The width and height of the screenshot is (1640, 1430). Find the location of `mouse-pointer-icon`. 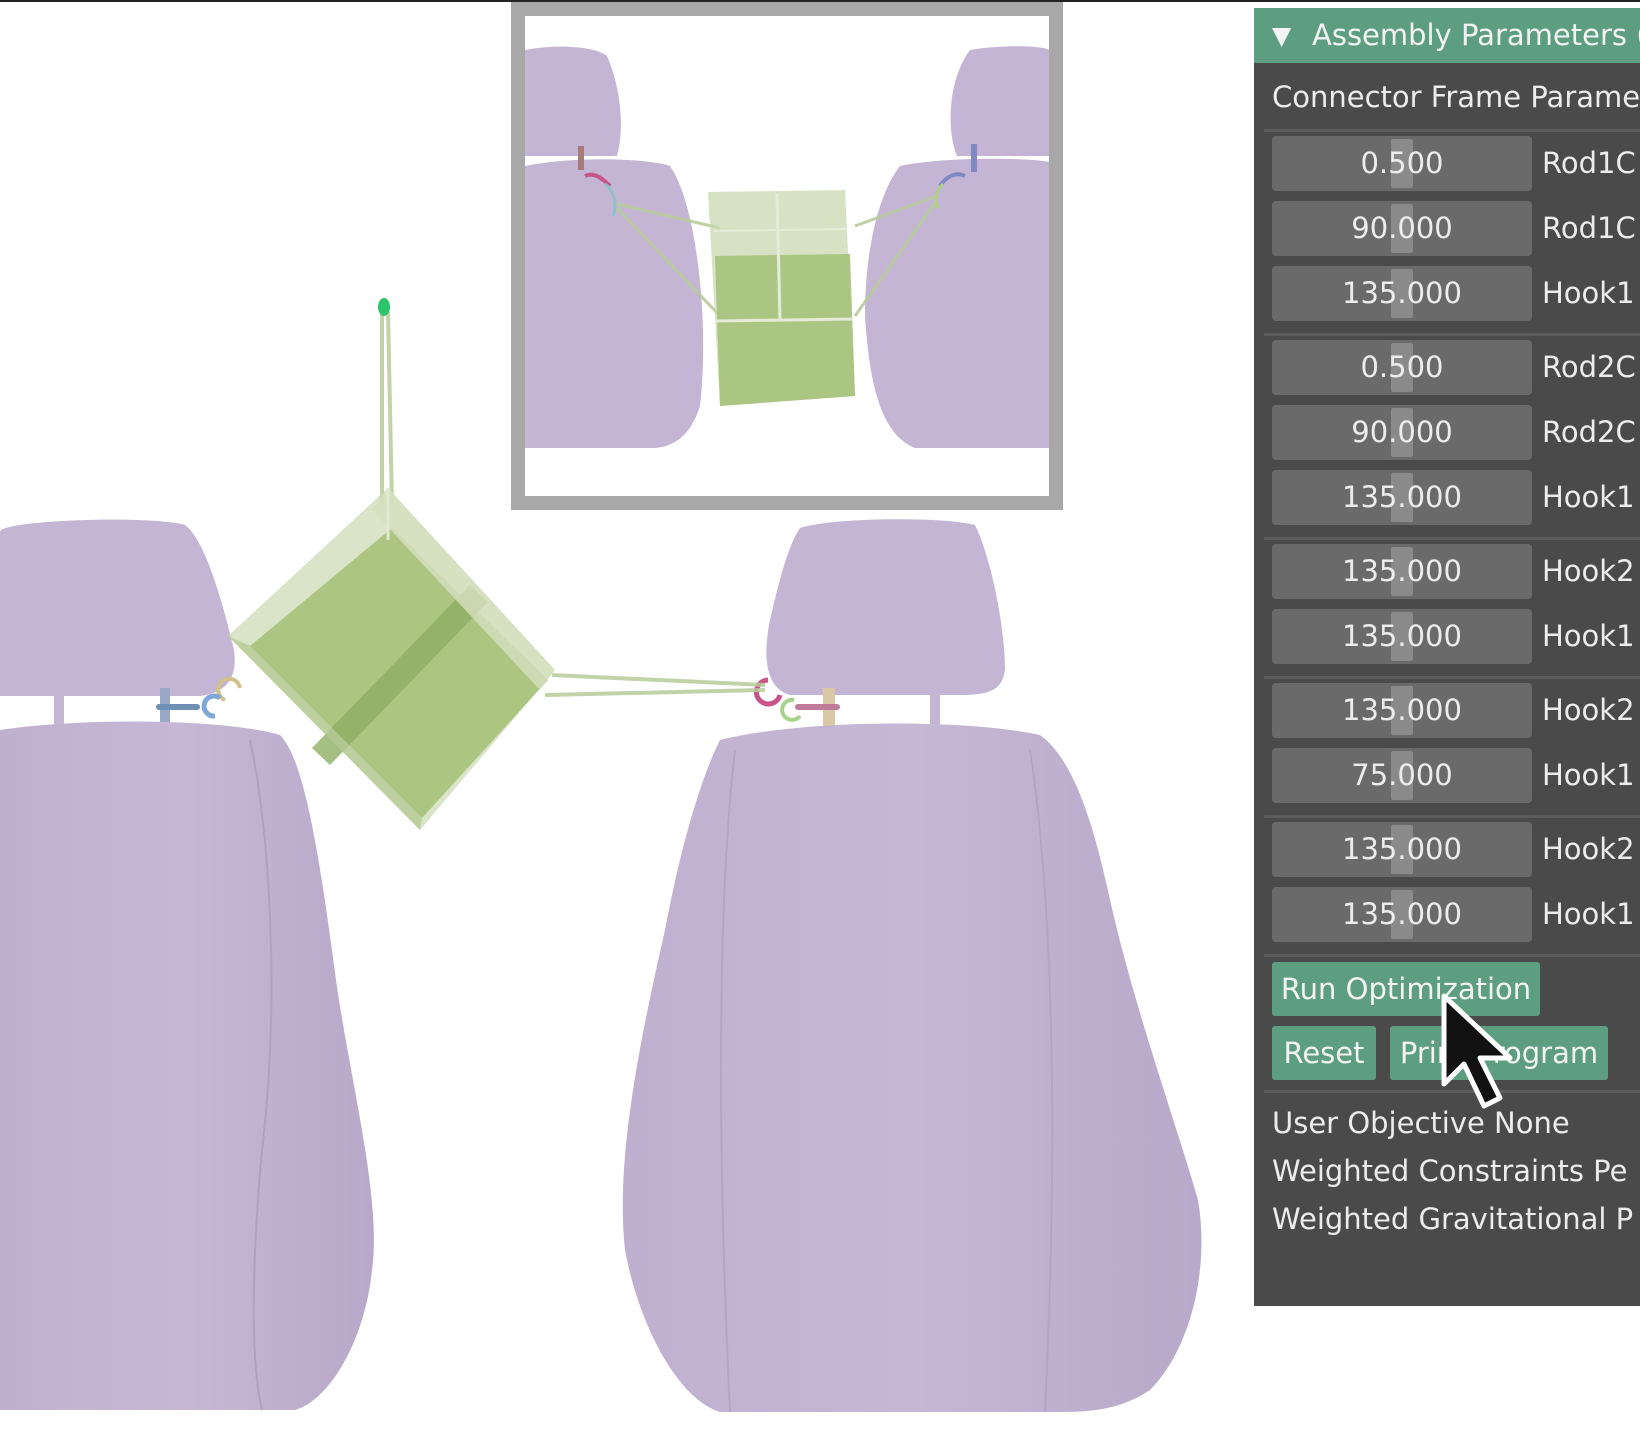

mouse-pointer-icon is located at coordinates (1477, 1051).